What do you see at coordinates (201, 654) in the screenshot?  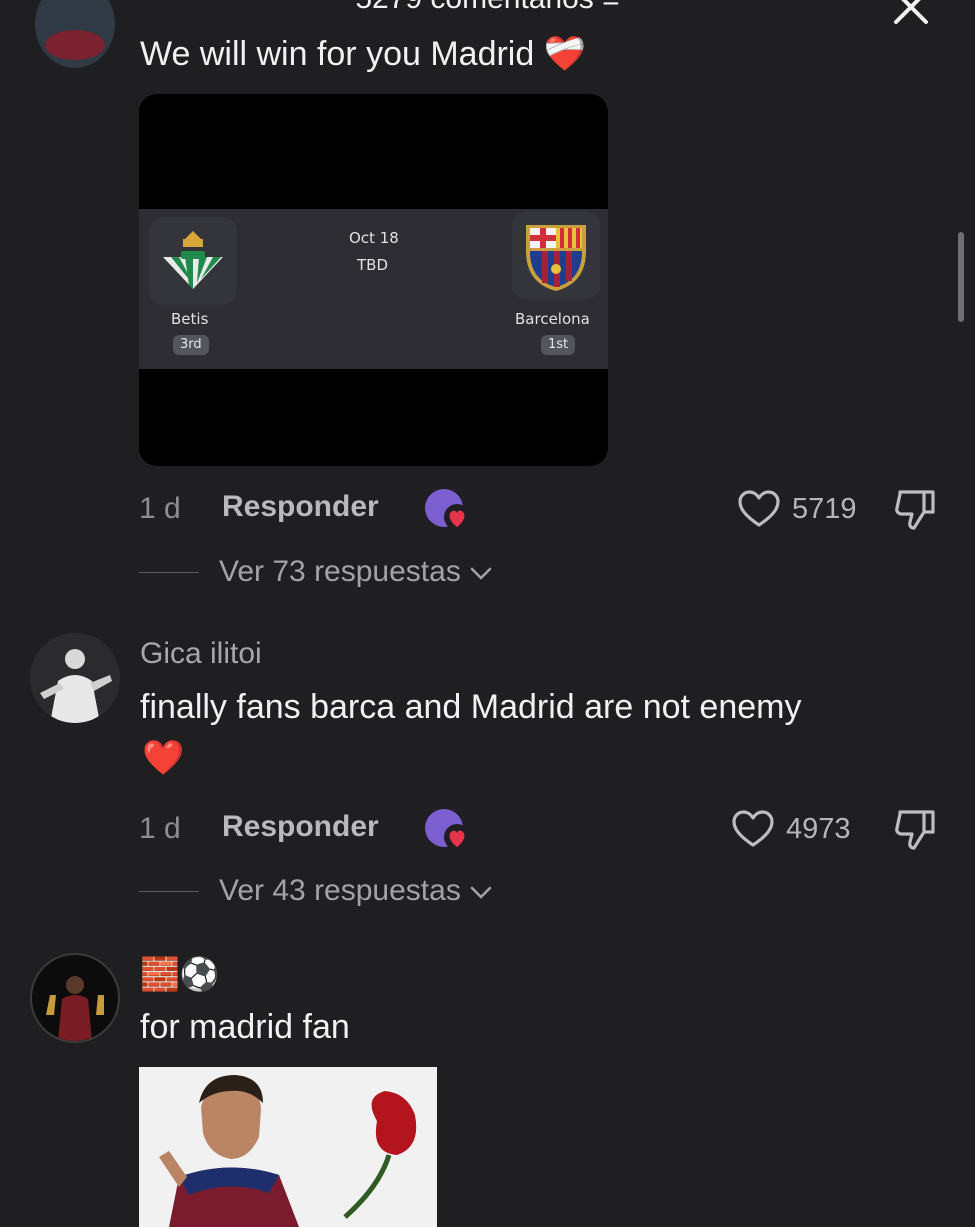 I see `comment-username: Gica ilitoi` at bounding box center [201, 654].